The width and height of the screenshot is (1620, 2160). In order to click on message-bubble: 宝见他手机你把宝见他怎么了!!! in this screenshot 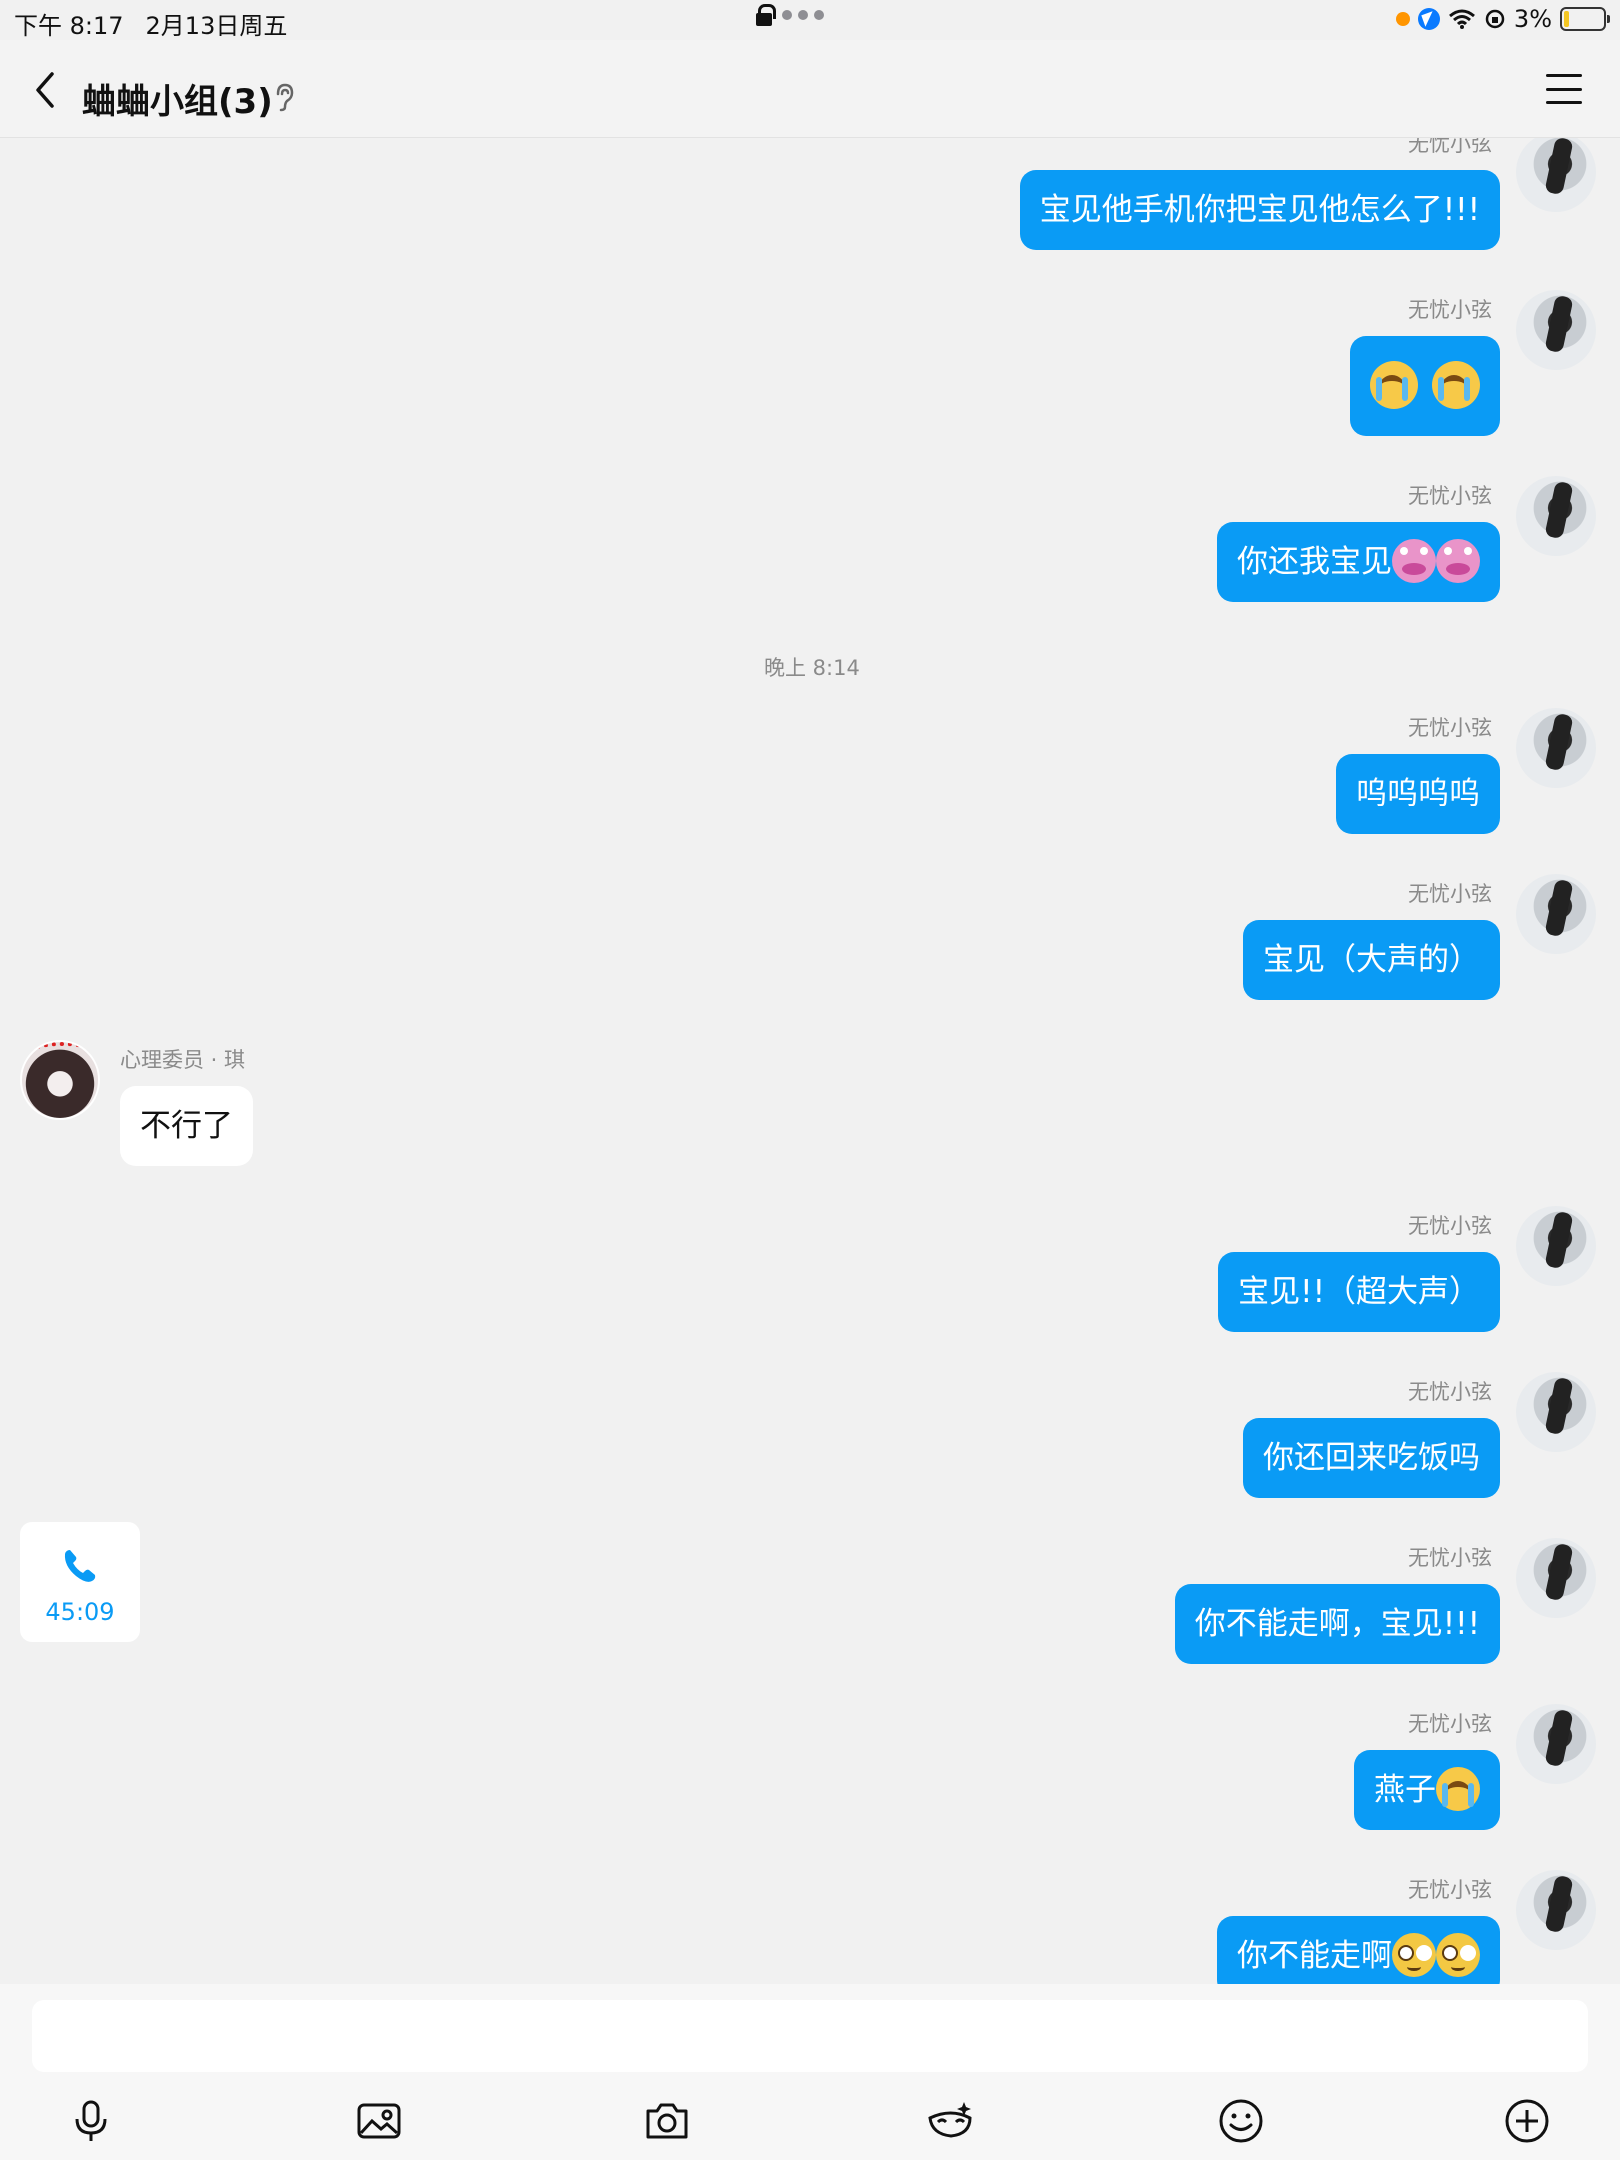, I will do `click(1259, 210)`.